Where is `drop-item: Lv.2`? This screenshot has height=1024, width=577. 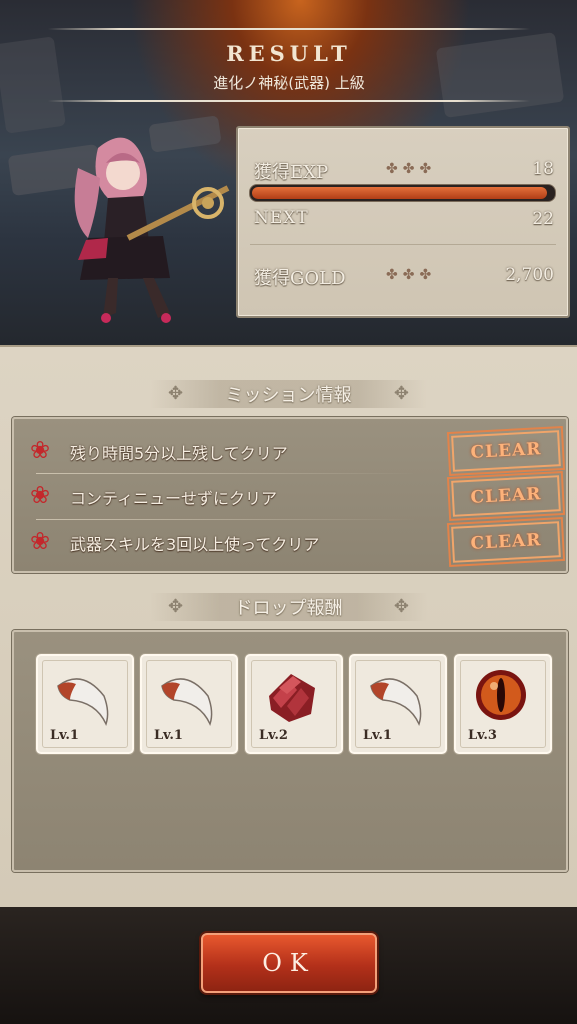 drop-item: Lv.2 is located at coordinates (294, 704).